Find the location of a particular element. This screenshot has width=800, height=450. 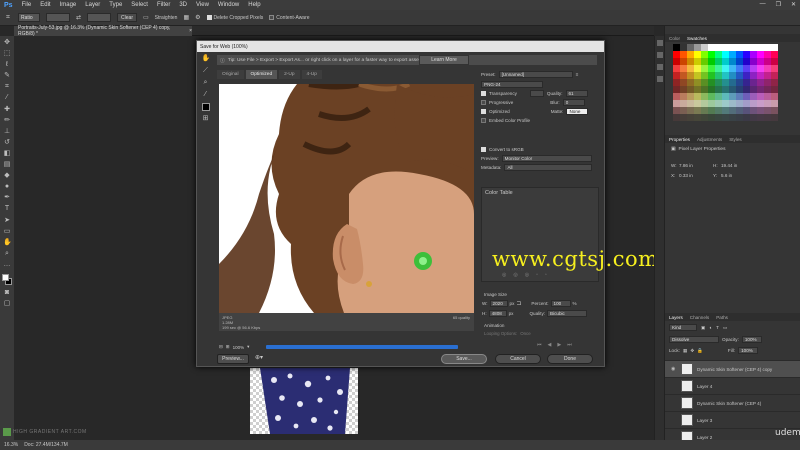

zoom-tool-icon: ⌕ is located at coordinates (206, 83).